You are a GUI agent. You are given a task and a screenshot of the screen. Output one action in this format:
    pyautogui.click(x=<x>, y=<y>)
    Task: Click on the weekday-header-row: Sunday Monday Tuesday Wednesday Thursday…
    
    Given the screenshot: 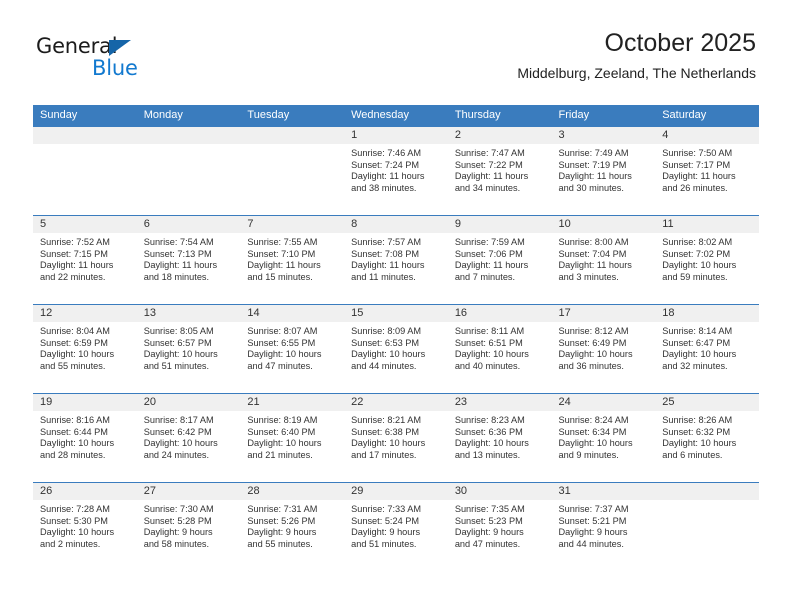 What is the action you would take?
    pyautogui.click(x=396, y=116)
    